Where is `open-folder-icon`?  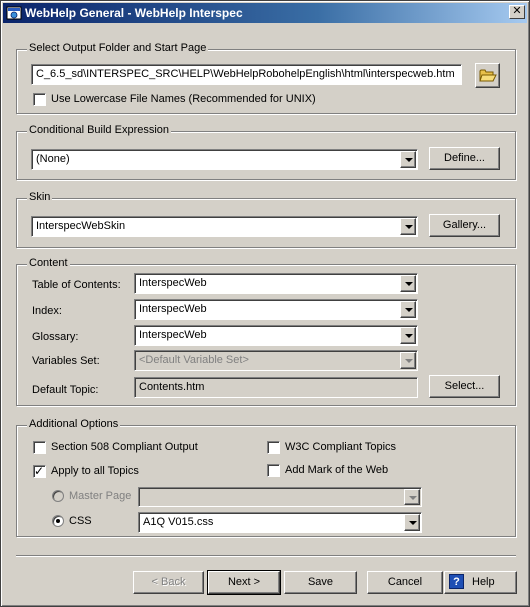 open-folder-icon is located at coordinates (488, 75).